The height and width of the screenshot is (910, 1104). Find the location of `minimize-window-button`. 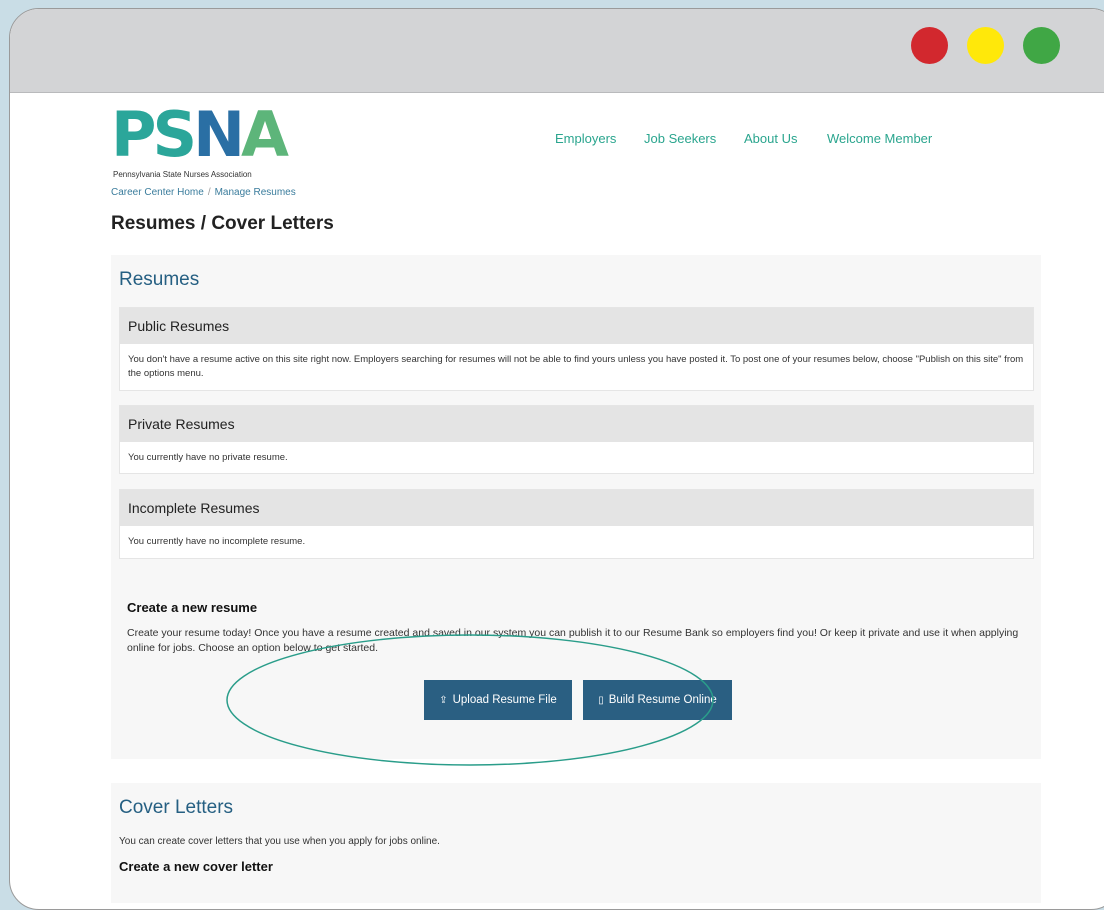

minimize-window-button is located at coordinates (985, 45).